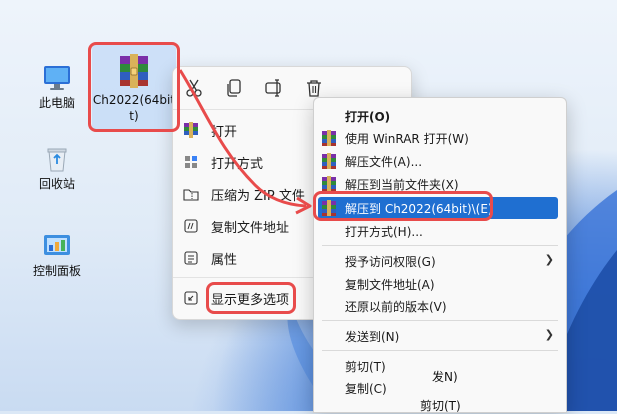  What do you see at coordinates (245, 142) in the screenshot?
I see `callout-arrow` at bounding box center [245, 142].